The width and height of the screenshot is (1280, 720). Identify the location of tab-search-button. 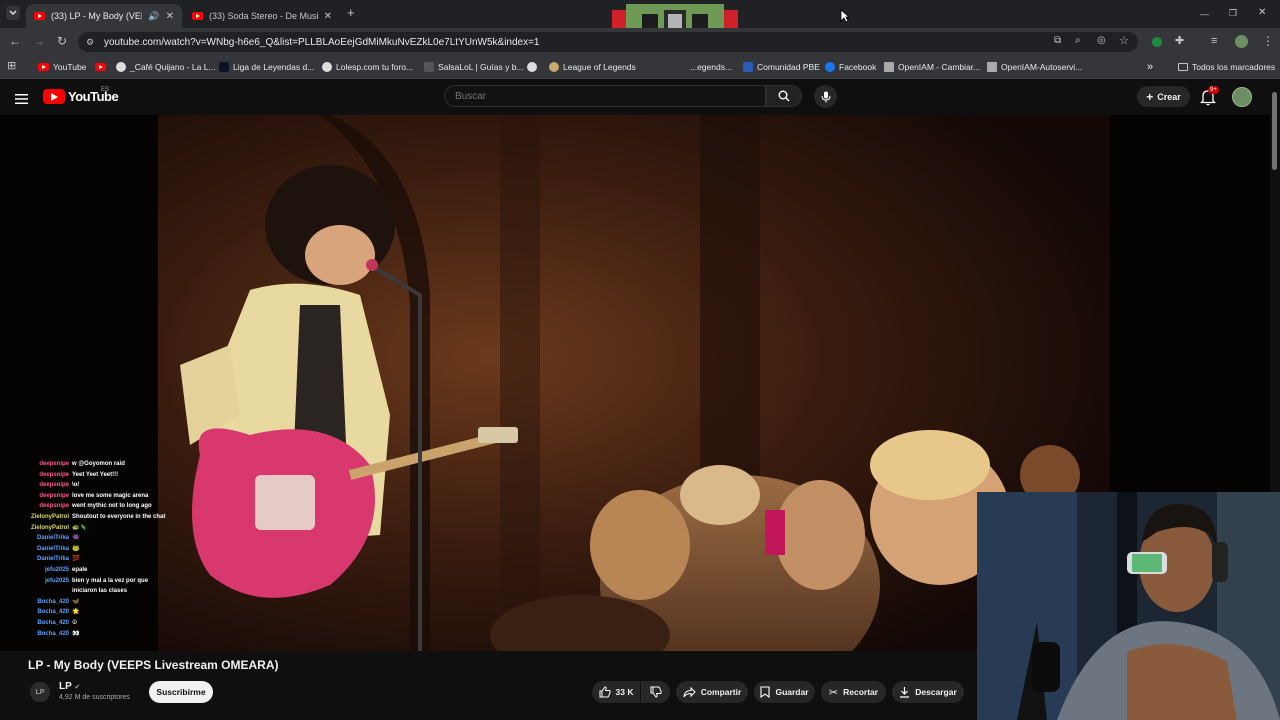
(13, 13).